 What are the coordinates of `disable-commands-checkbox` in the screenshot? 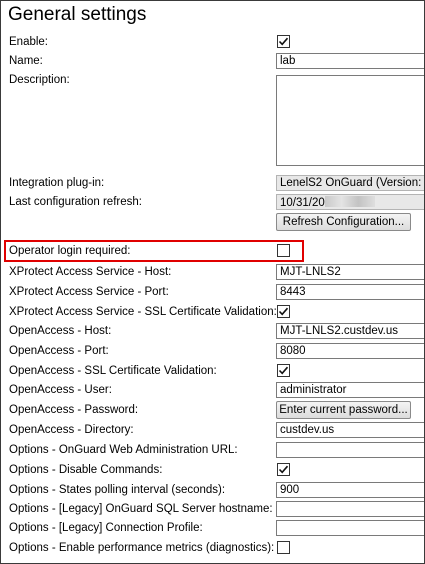 It's located at (283, 469).